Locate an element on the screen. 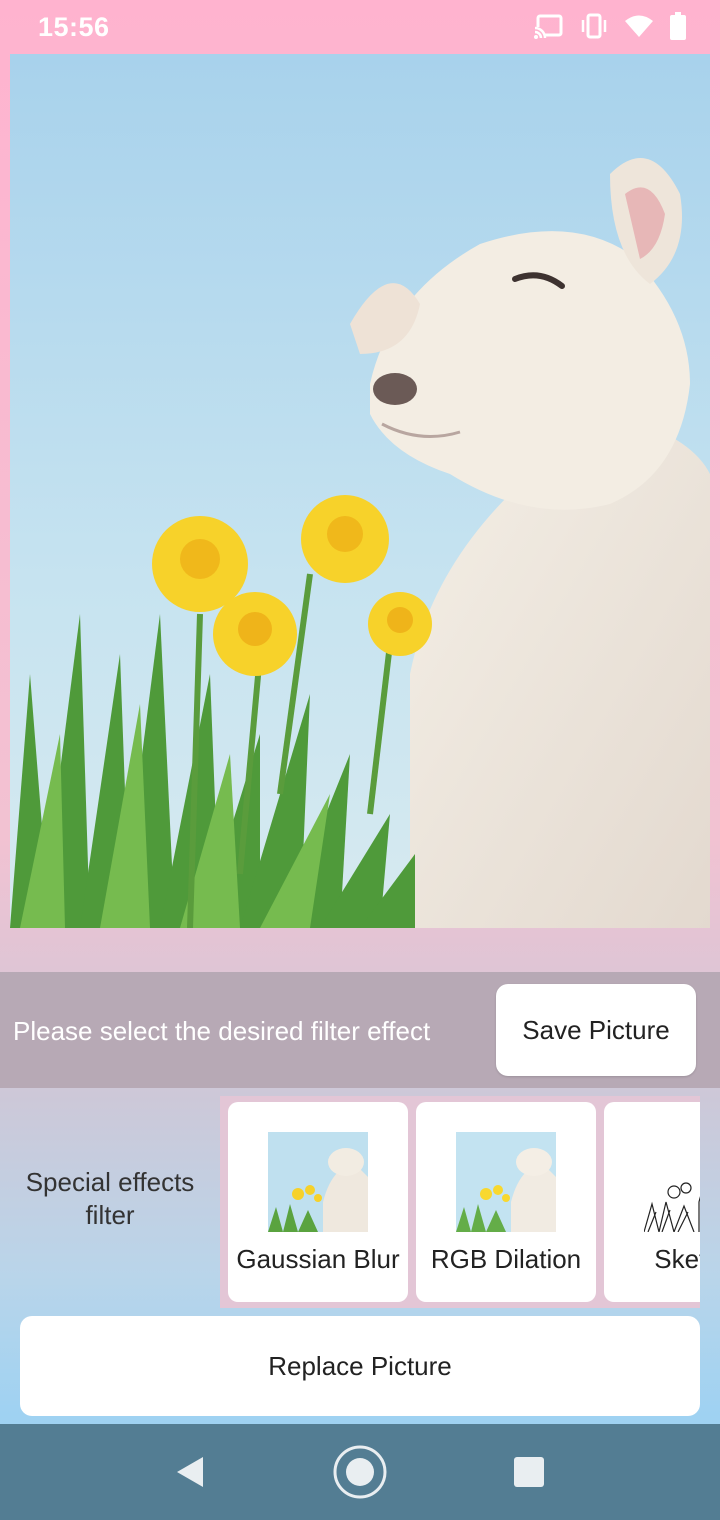 Image resolution: width=720 pixels, height=1520 pixels. cast-icon is located at coordinates (549, 26).